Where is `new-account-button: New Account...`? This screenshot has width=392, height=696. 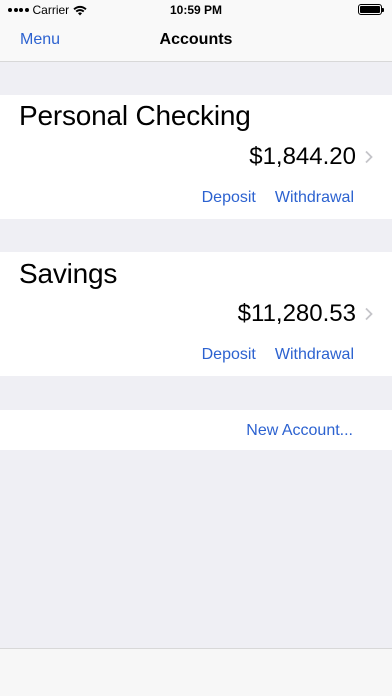
new-account-button: New Account... is located at coordinates (299, 431).